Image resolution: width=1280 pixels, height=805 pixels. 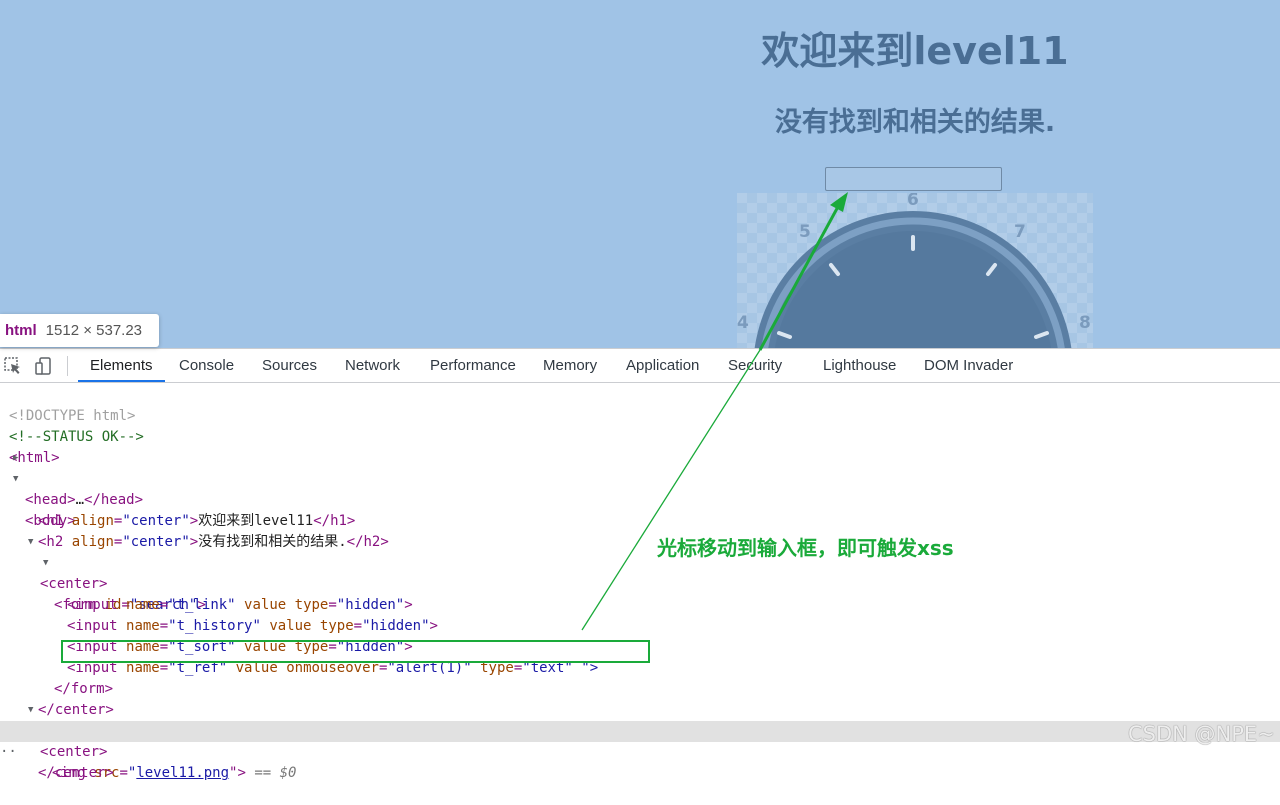 I want to click on center-close: </center>, so click(x=76, y=773).